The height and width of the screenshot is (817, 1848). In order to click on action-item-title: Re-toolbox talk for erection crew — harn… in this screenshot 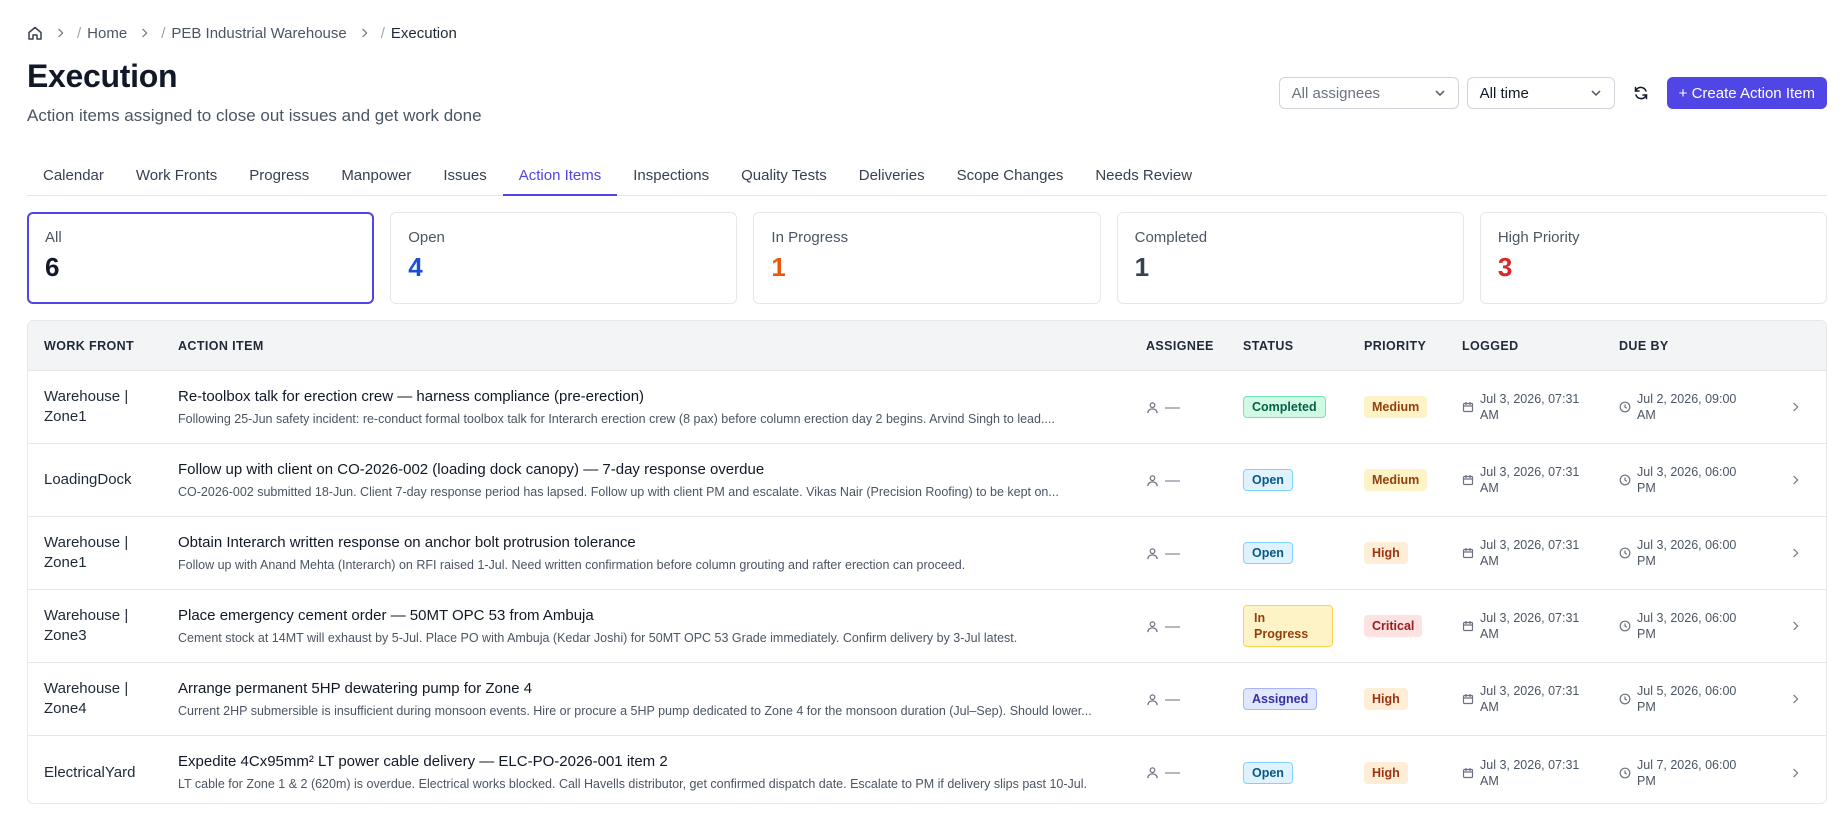, I will do `click(411, 396)`.